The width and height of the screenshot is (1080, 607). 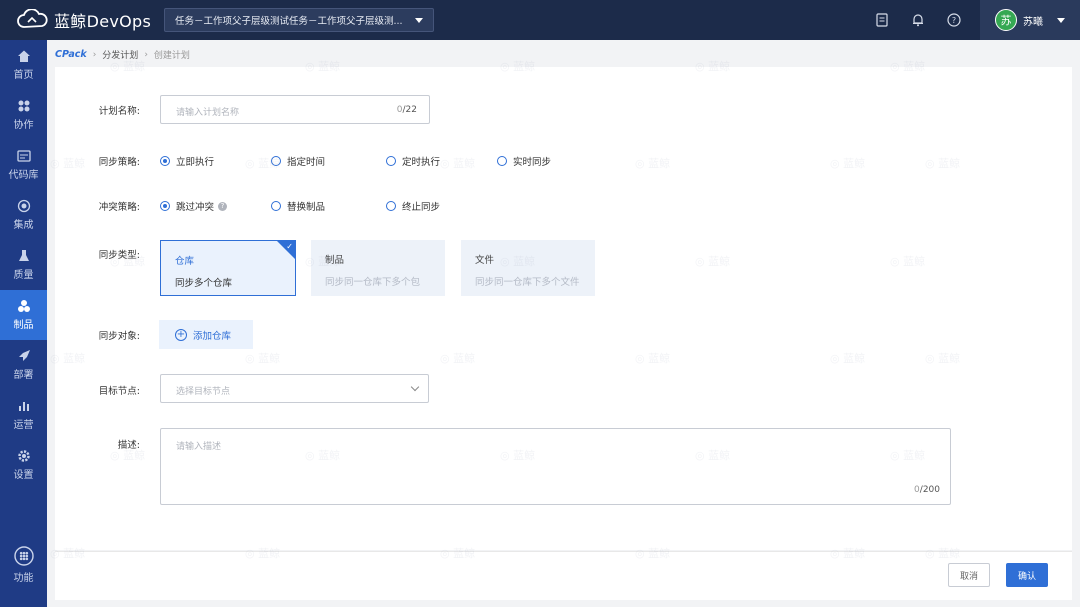 What do you see at coordinates (24, 355) in the screenshot?
I see `deploy-icon` at bounding box center [24, 355].